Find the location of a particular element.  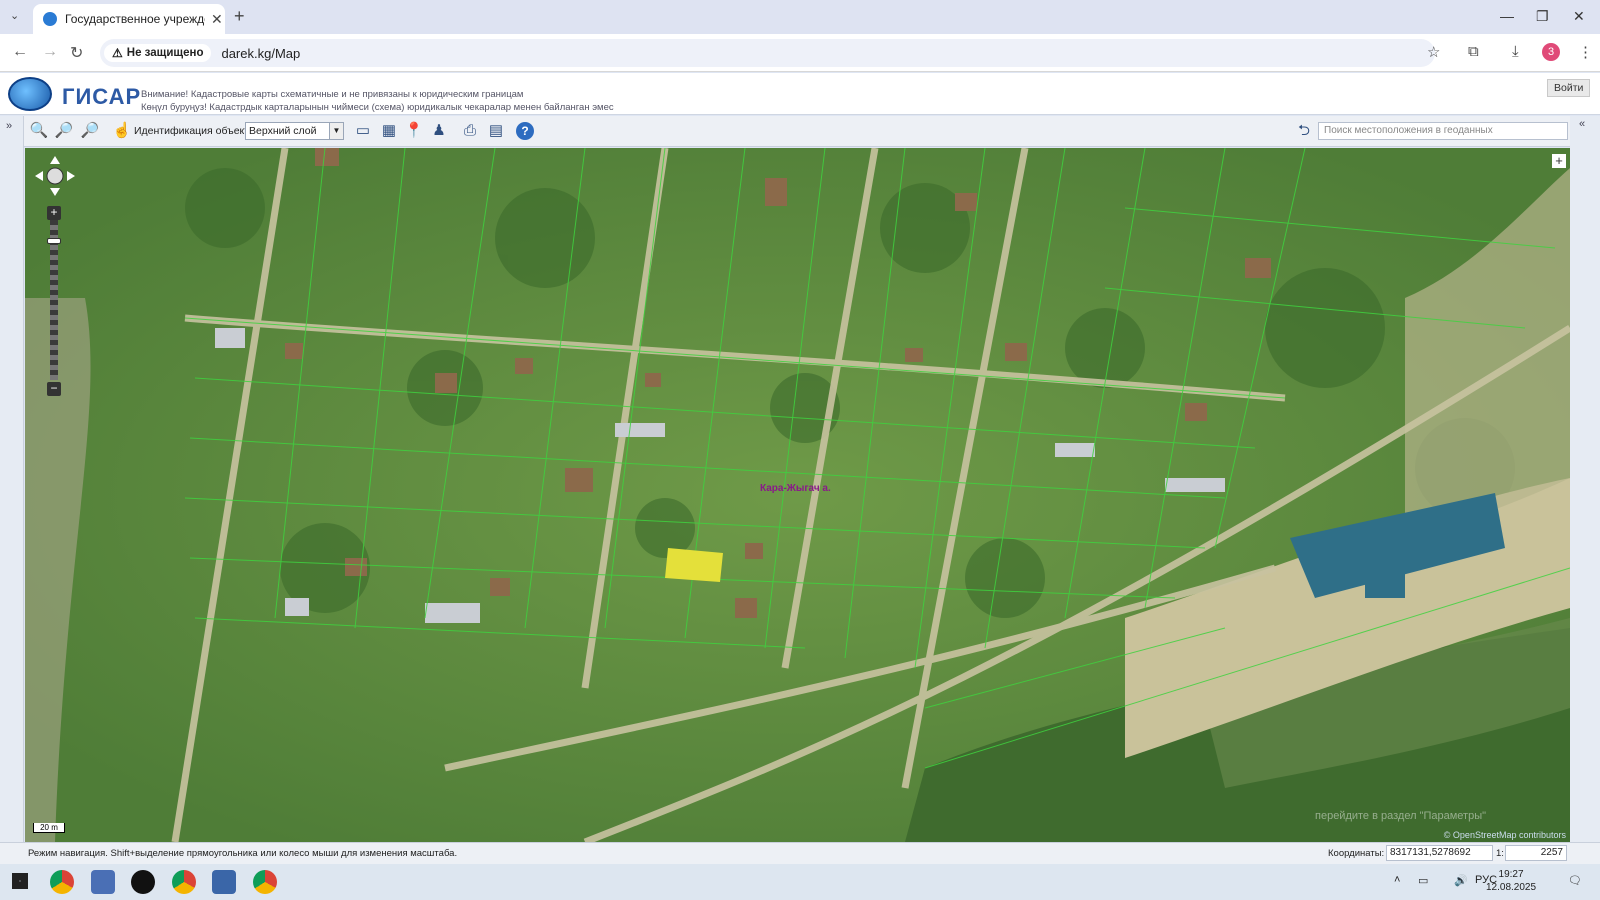

volume-icon: 🔊 is located at coordinates (1461, 880).